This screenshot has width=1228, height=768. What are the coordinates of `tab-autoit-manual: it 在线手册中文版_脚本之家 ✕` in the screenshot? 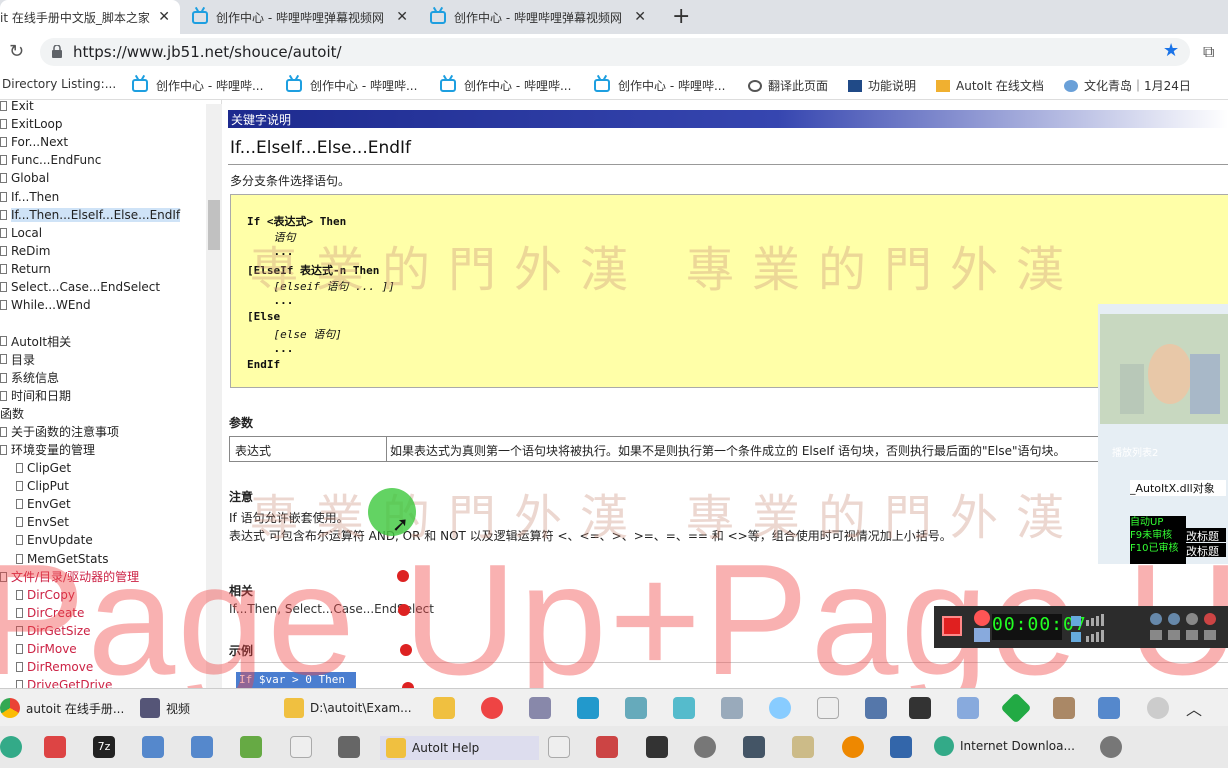 It's located at (90, 17).